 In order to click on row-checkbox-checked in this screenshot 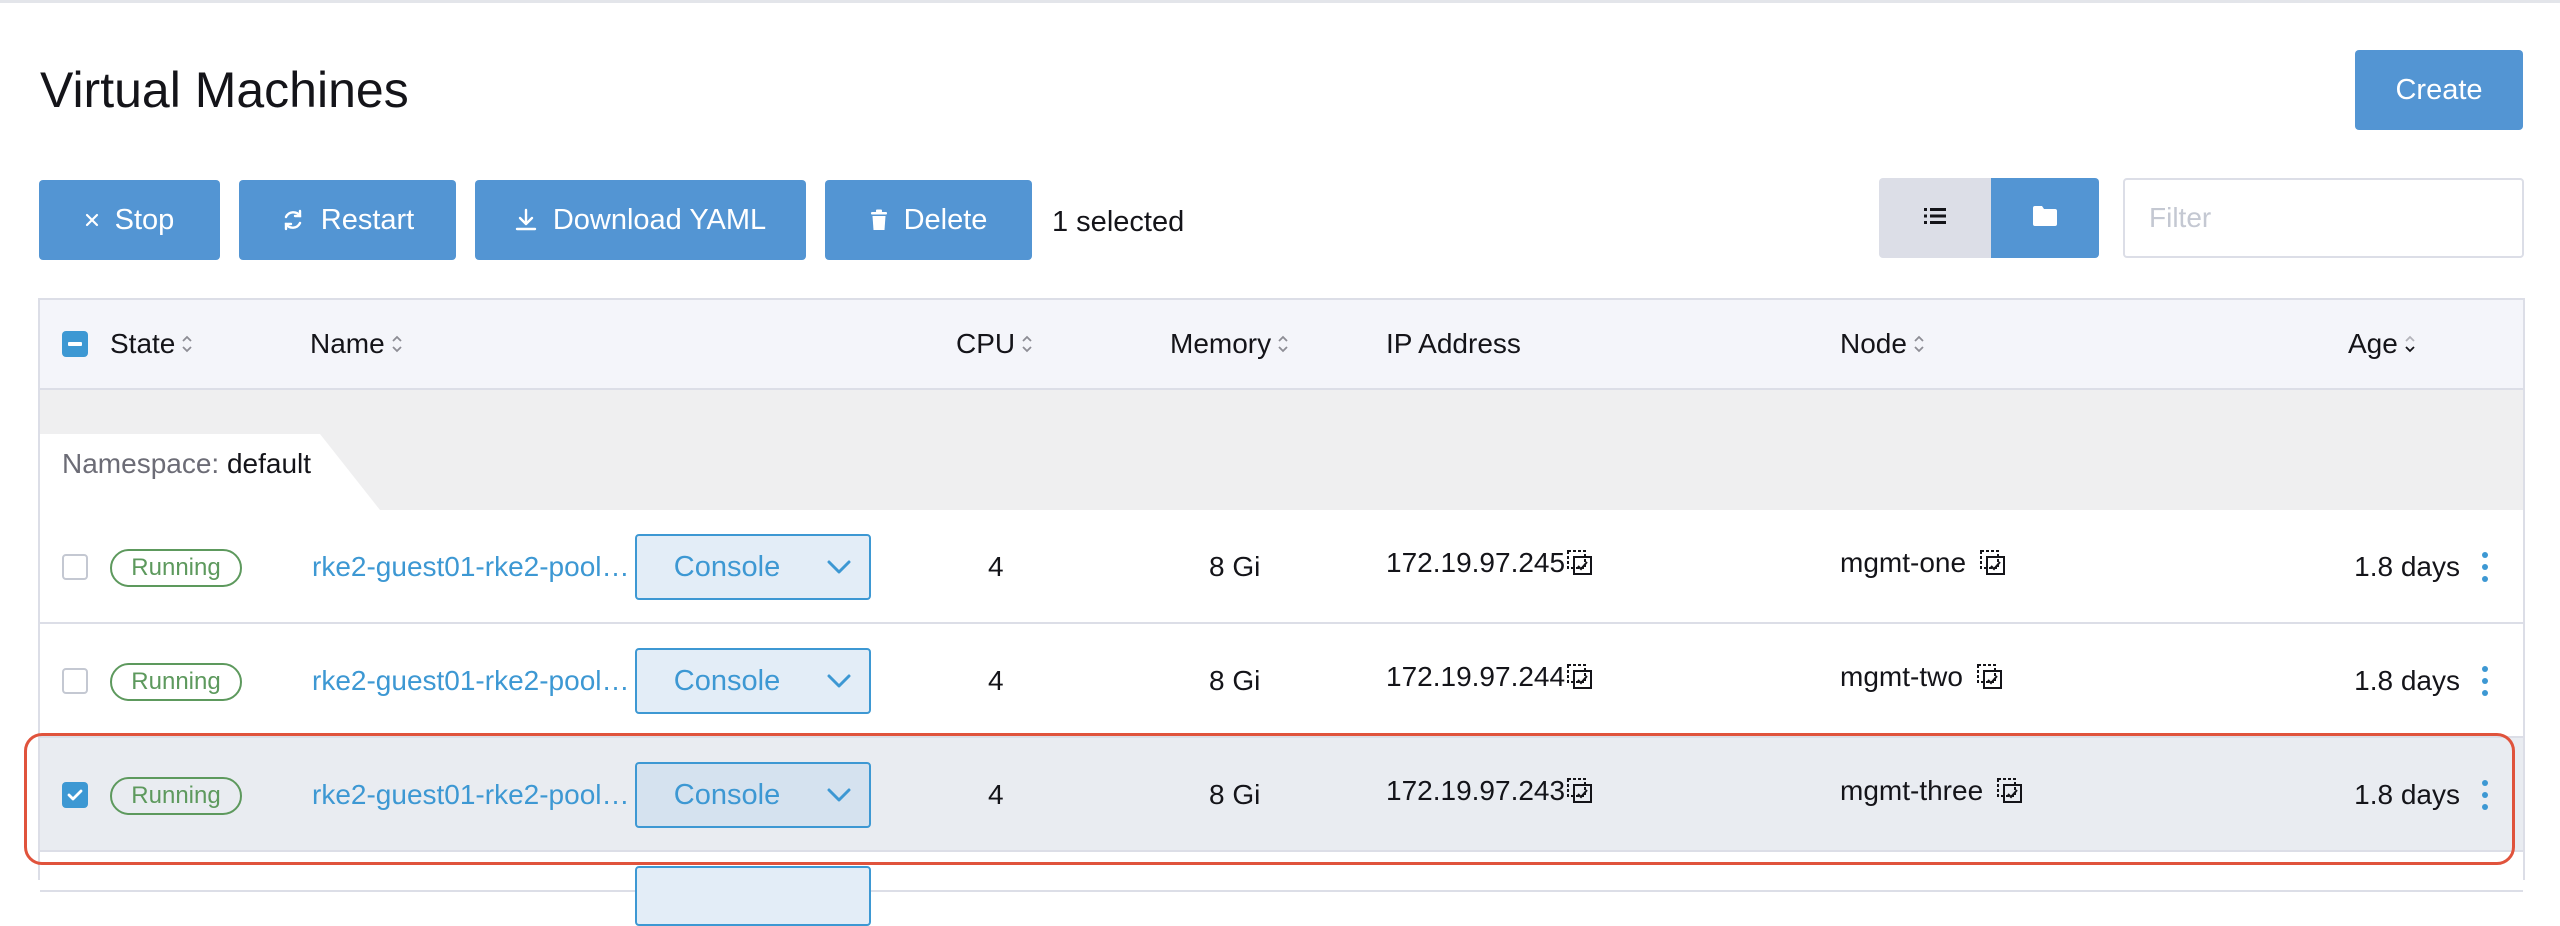, I will do `click(75, 795)`.